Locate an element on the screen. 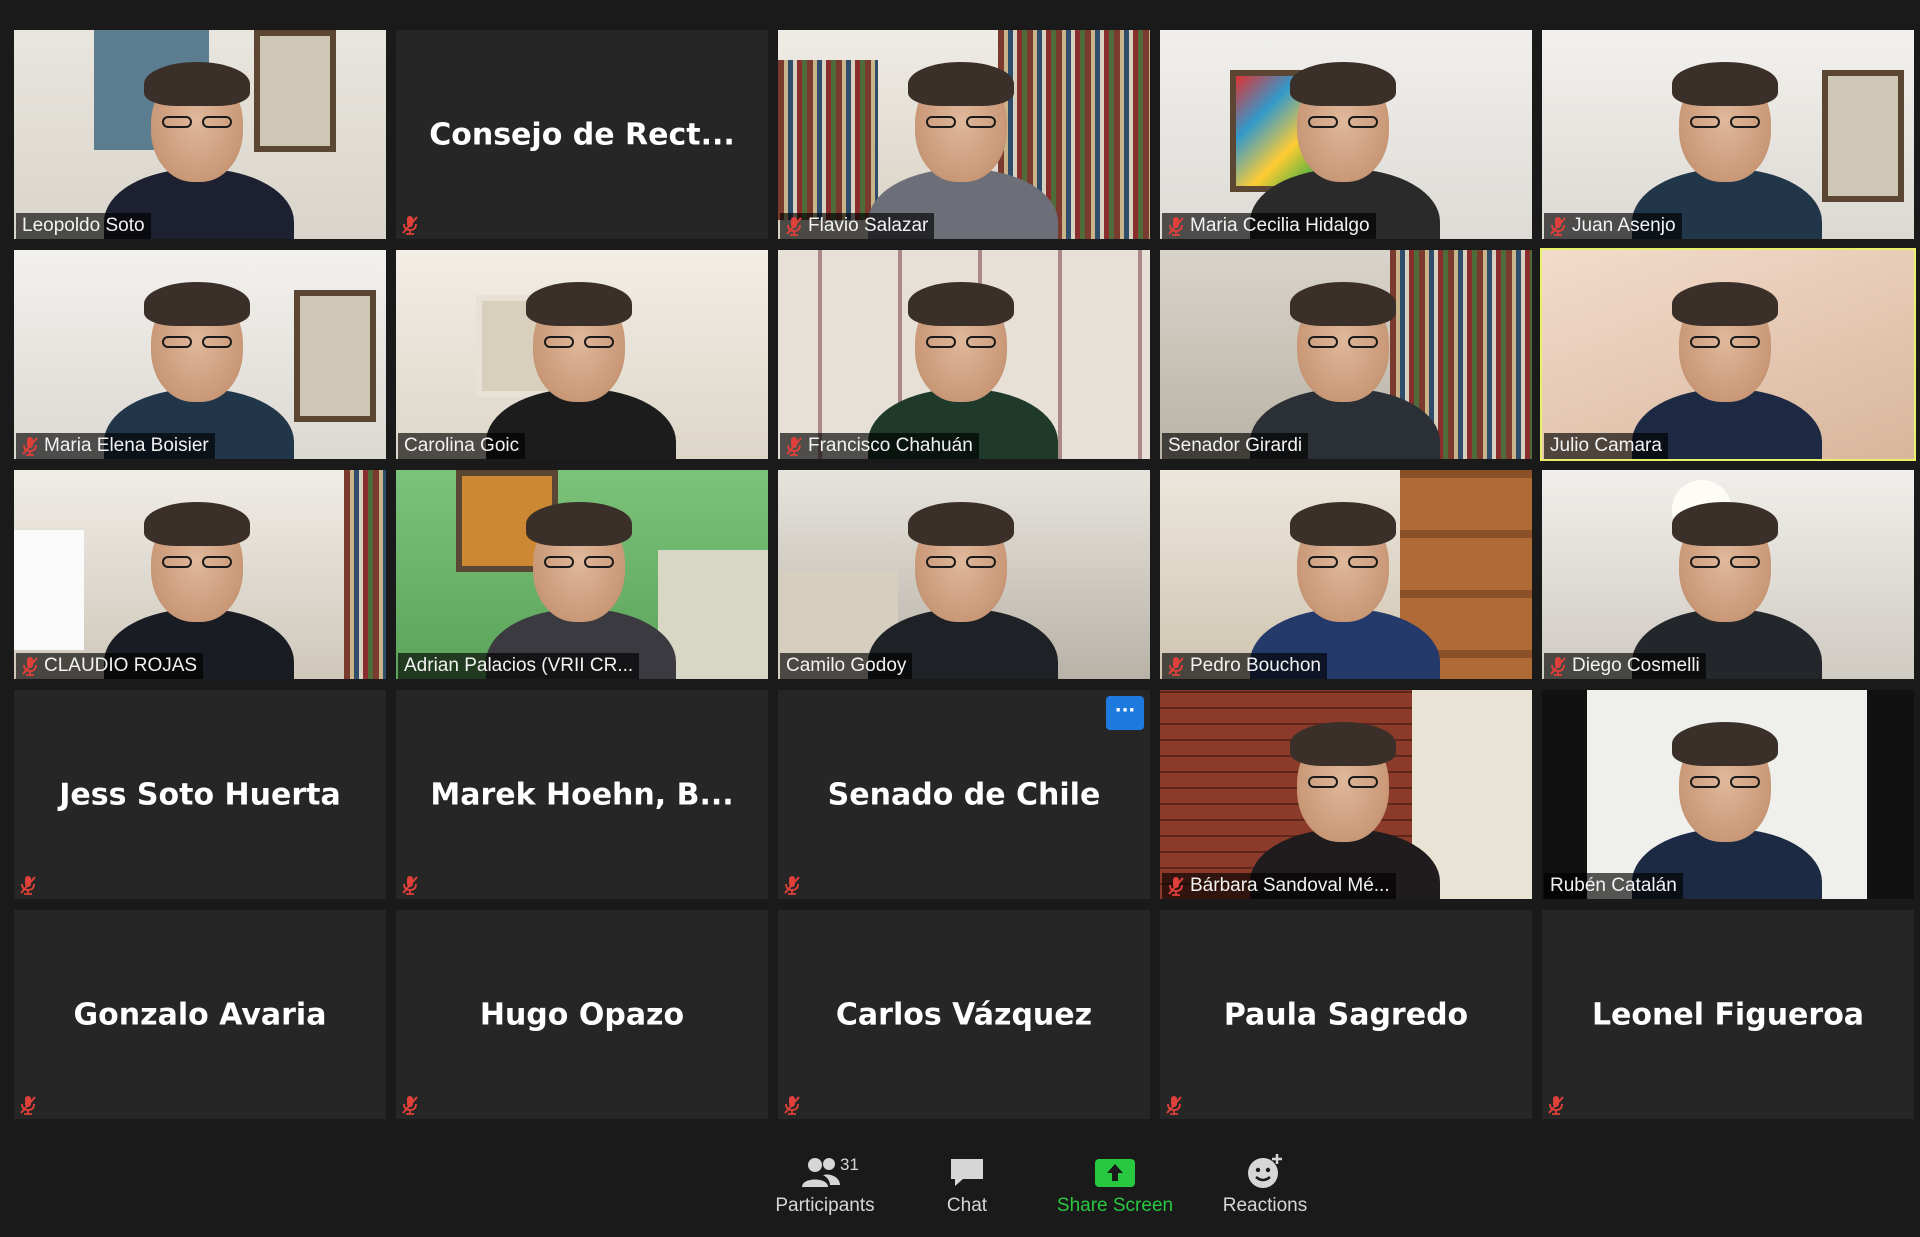  participant-name: Leonel Figueroa is located at coordinates (1728, 1014).